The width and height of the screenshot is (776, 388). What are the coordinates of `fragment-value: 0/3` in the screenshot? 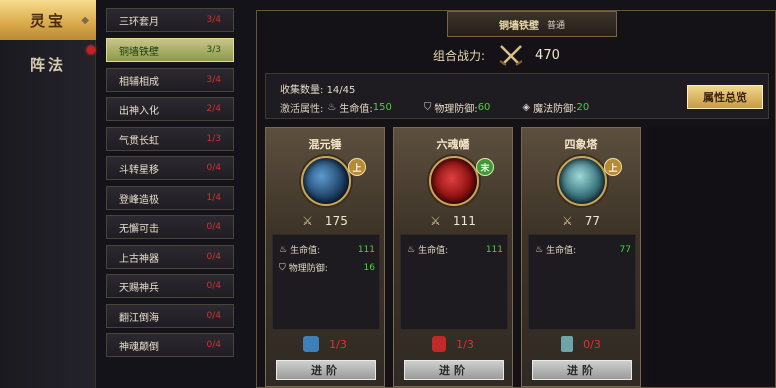 It's located at (592, 344).